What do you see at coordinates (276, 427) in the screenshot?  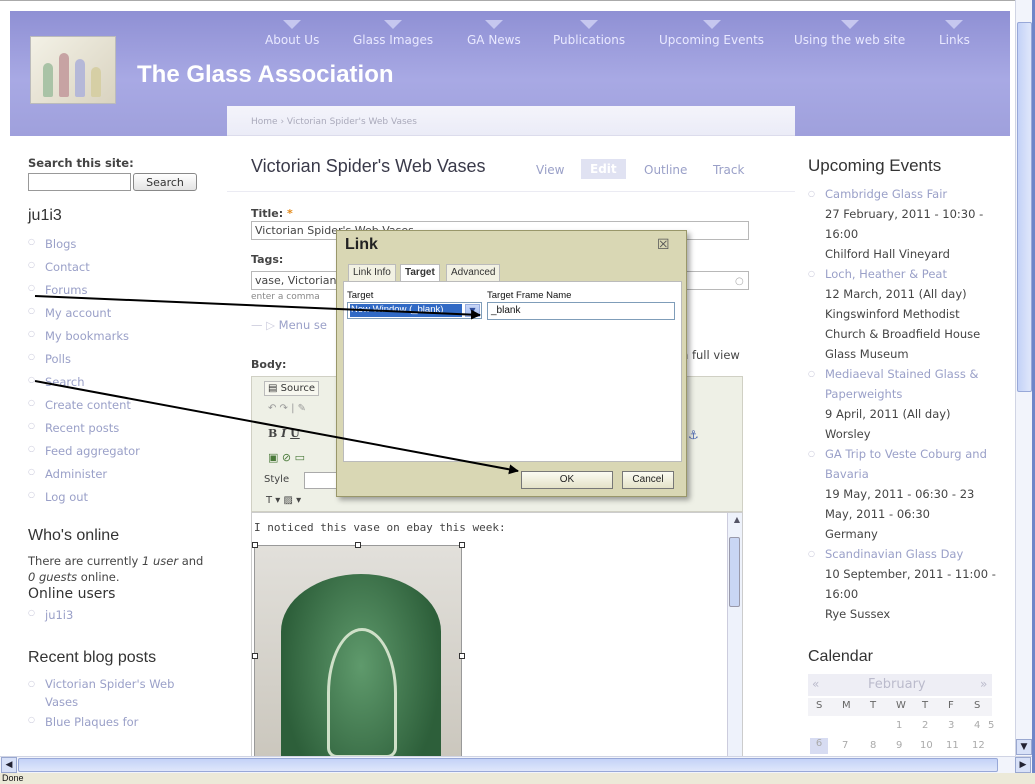 I see `arrow-to-ok-button` at bounding box center [276, 427].